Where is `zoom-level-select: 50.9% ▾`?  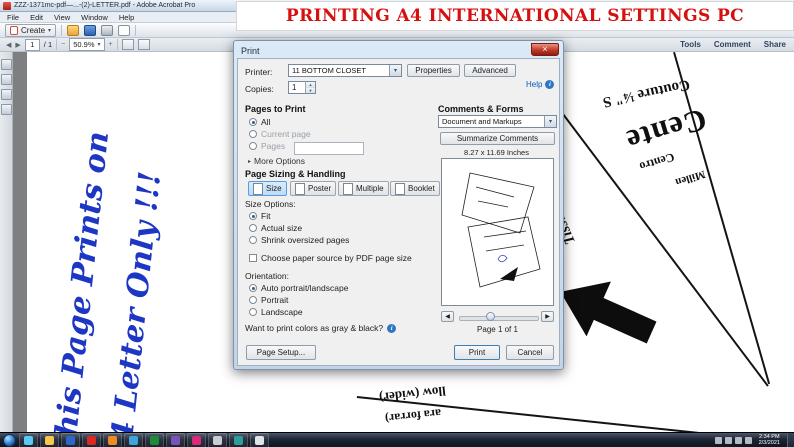
zoom-level-select: 50.9% ▾ is located at coordinates (87, 44).